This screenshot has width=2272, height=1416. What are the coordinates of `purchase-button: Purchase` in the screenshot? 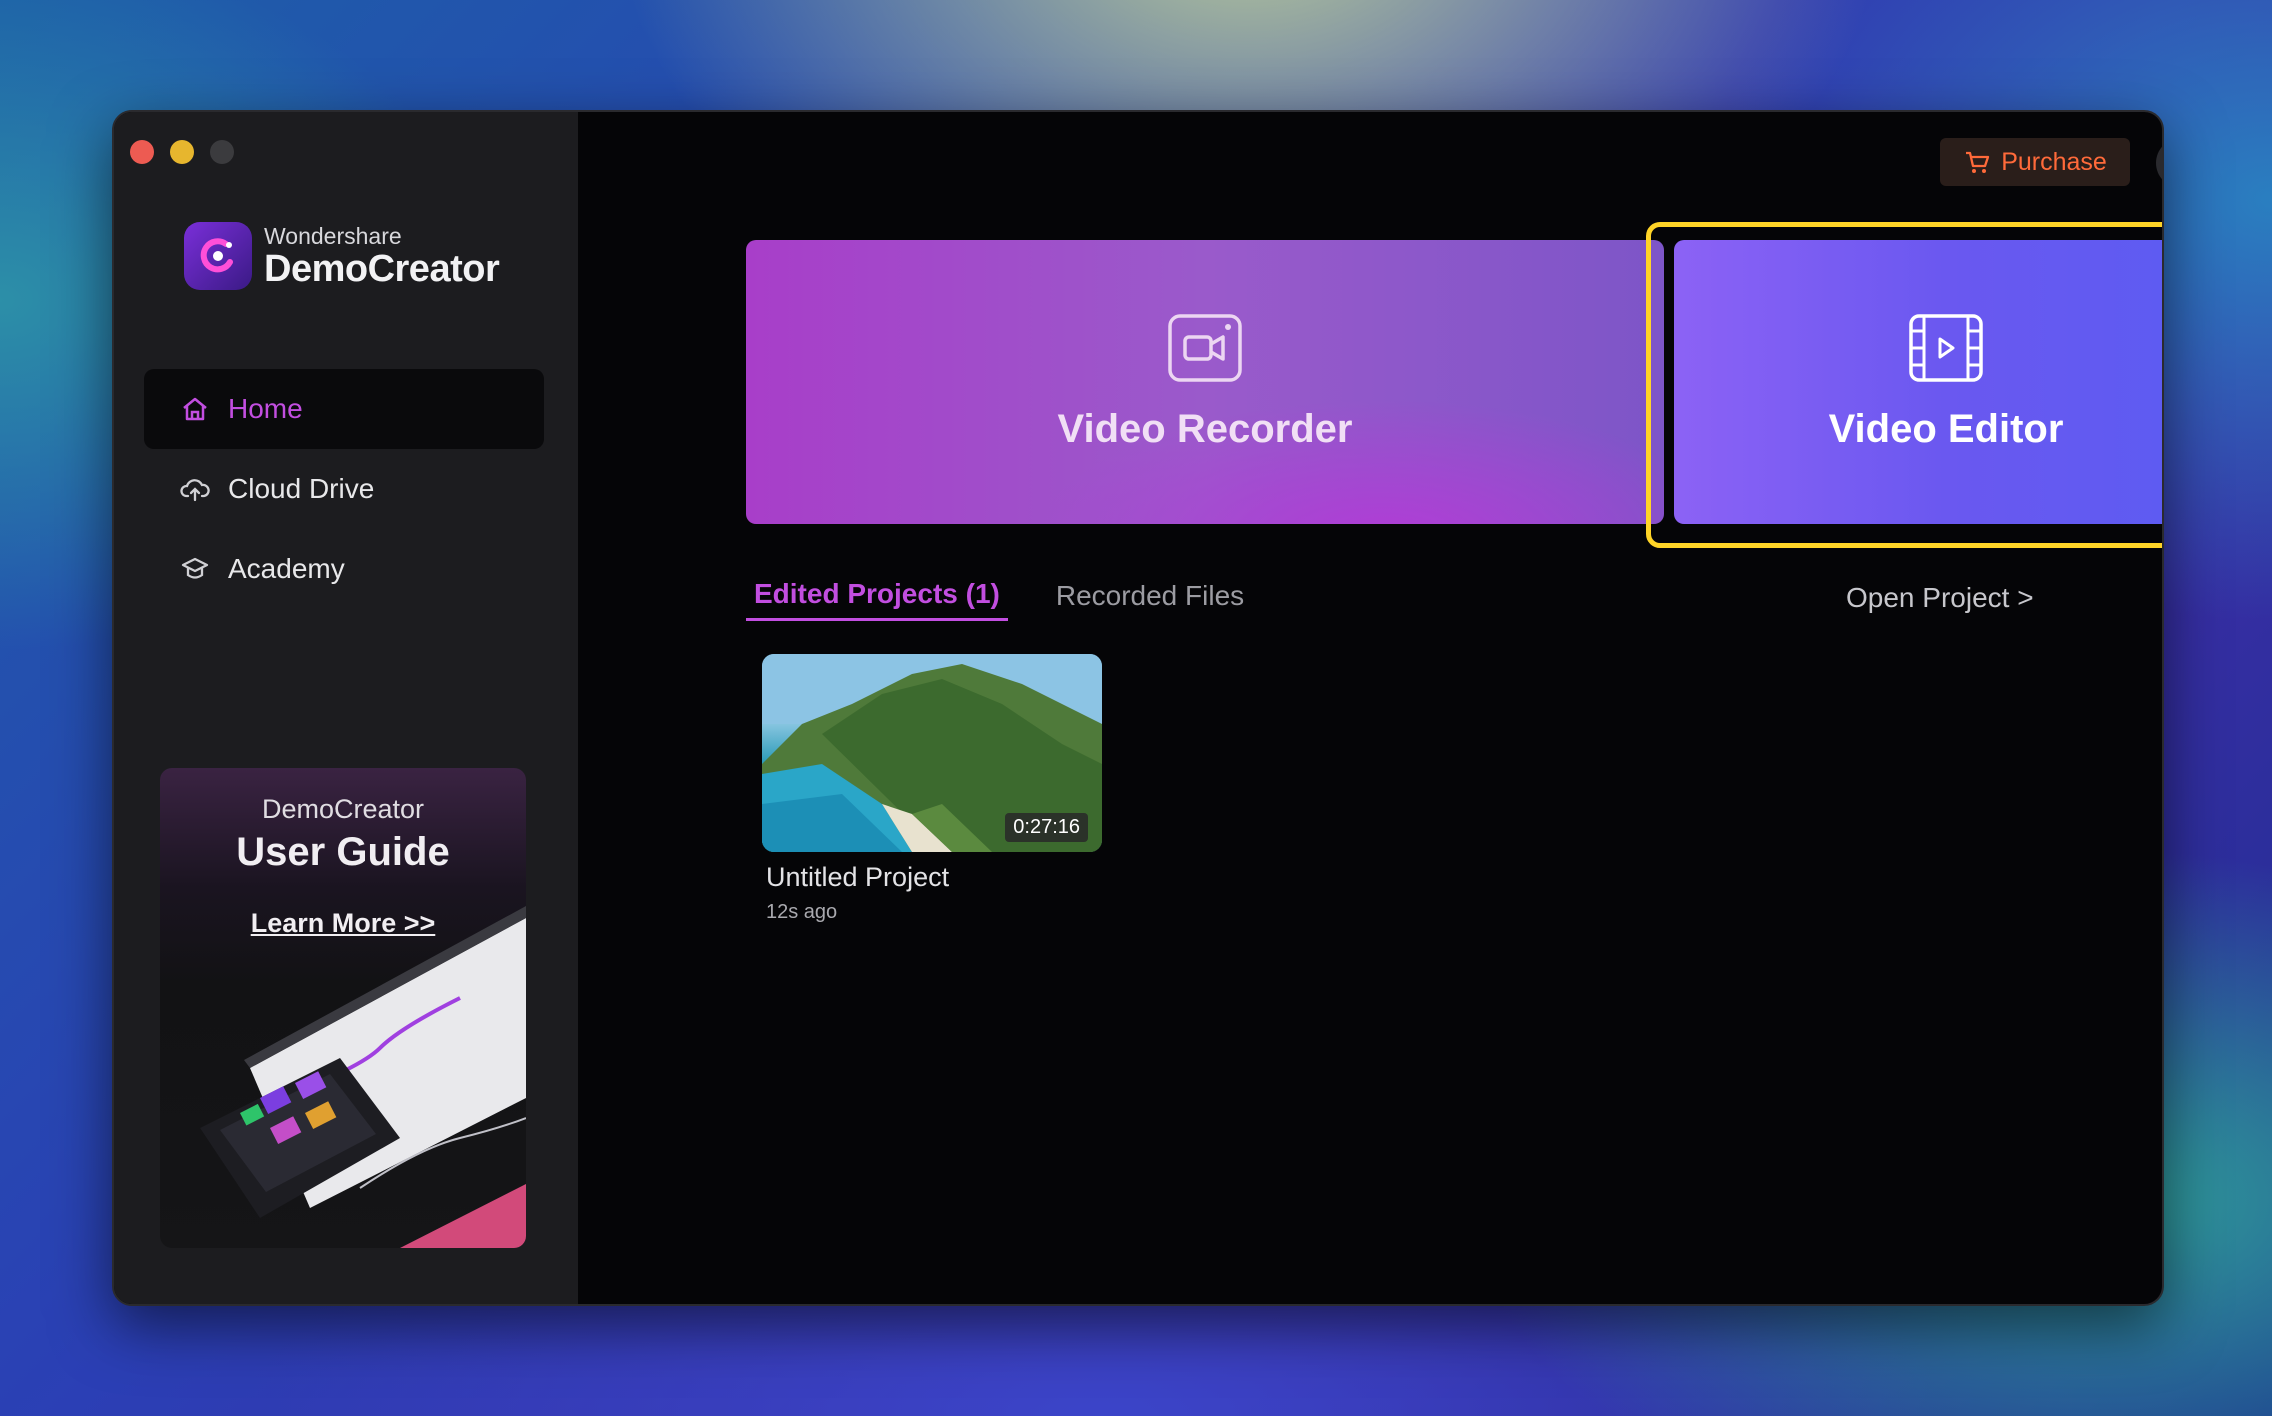 It's located at (2035, 162).